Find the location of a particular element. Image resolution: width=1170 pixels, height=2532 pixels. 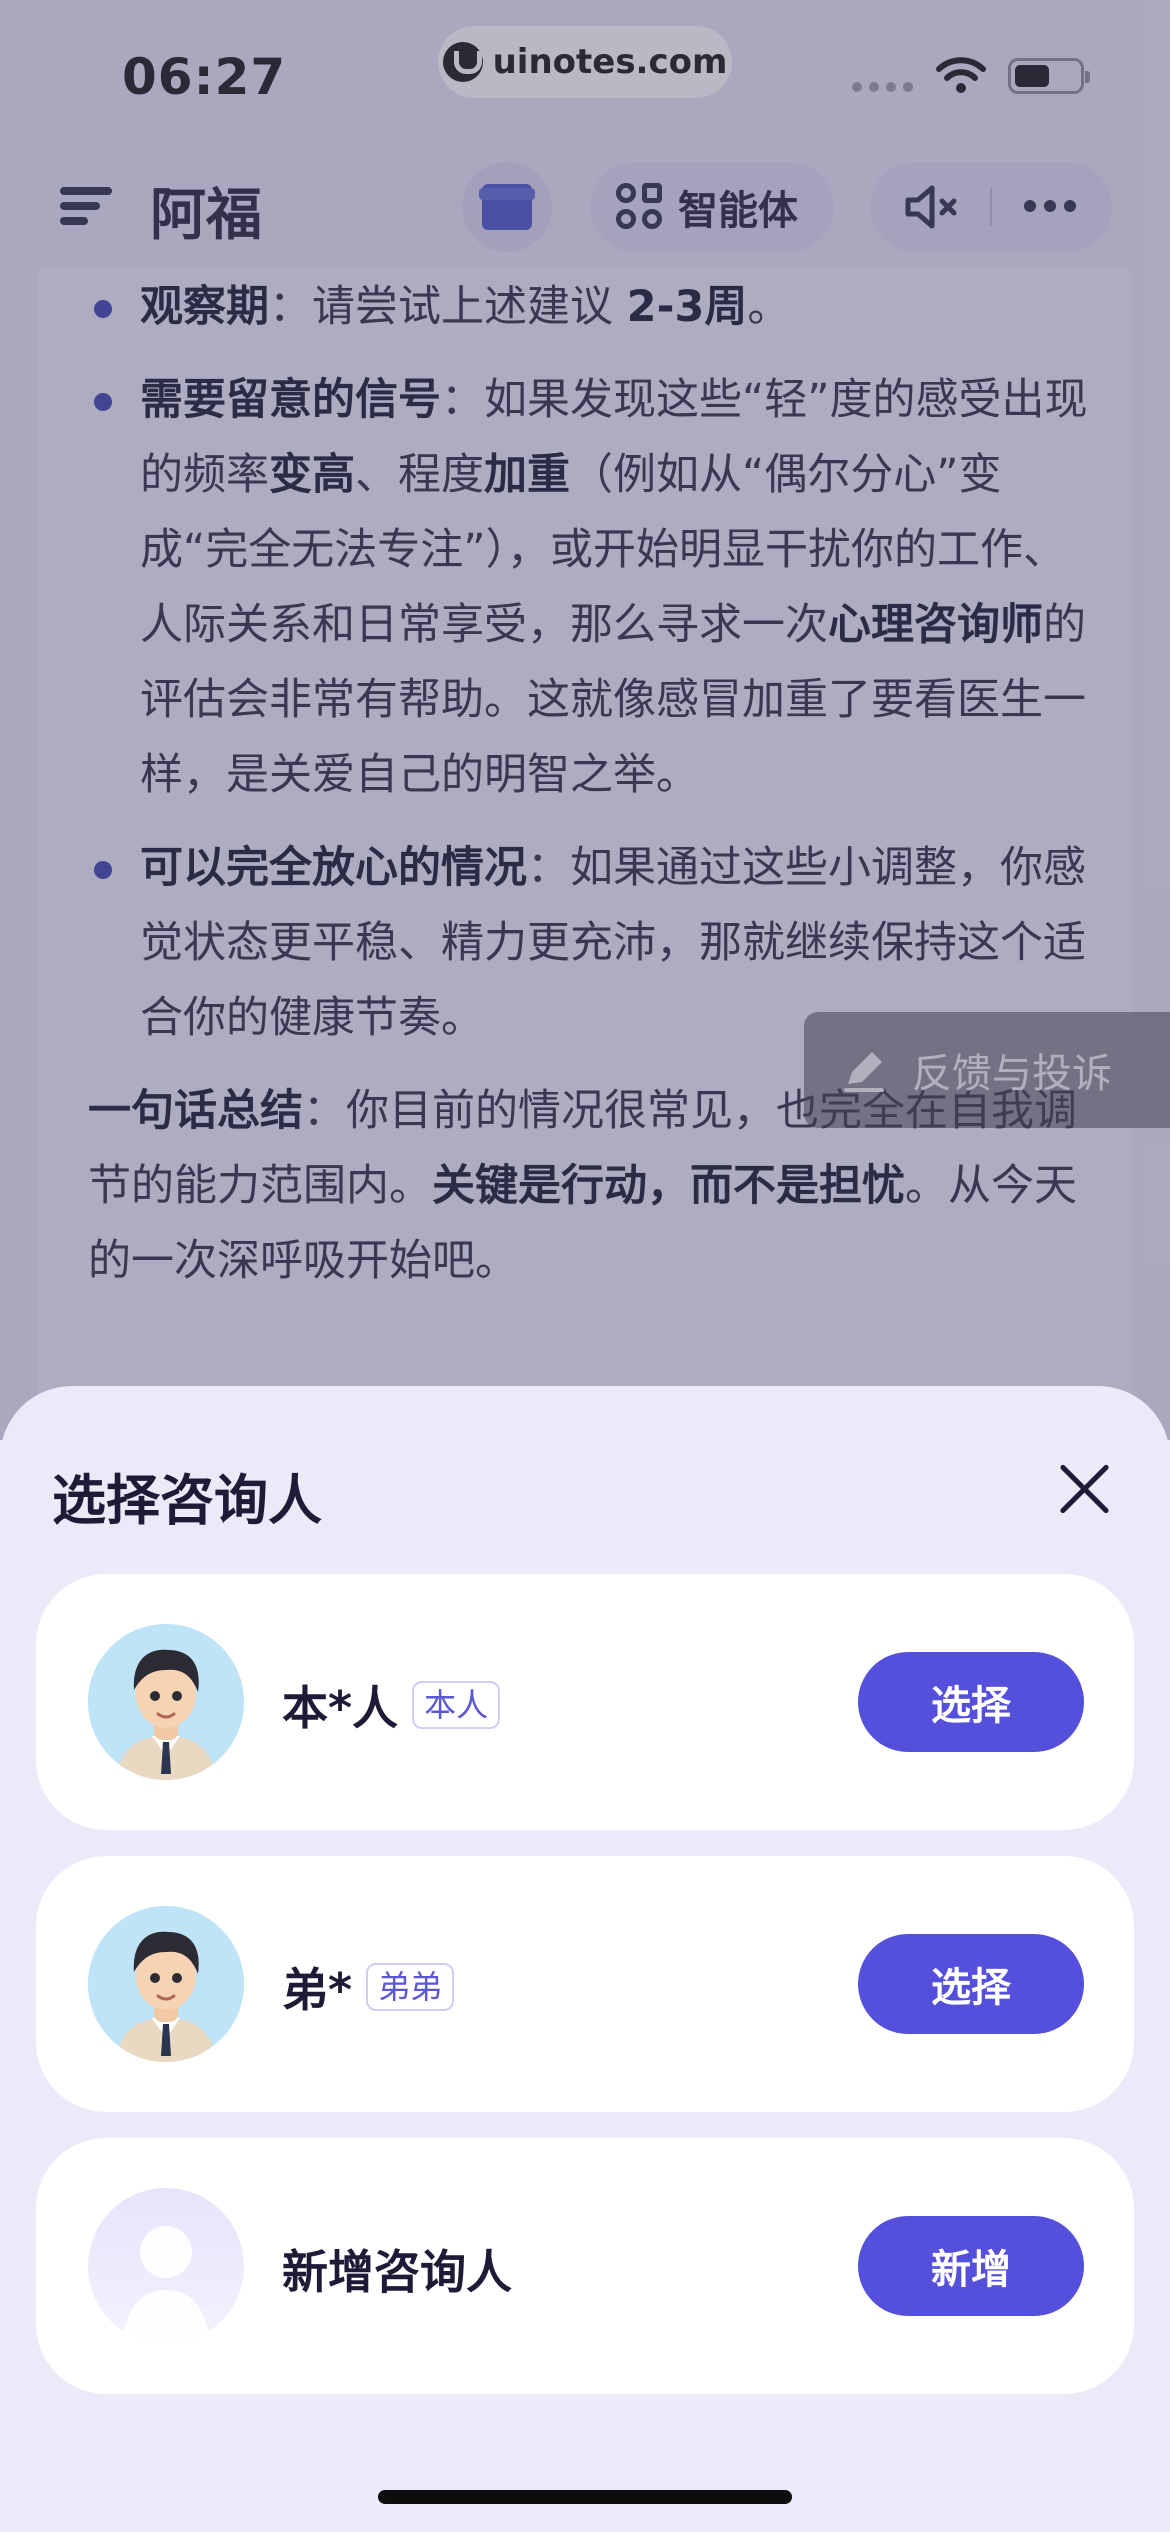

add-consultee-text: 新增咨询人 is located at coordinates (397, 2272).